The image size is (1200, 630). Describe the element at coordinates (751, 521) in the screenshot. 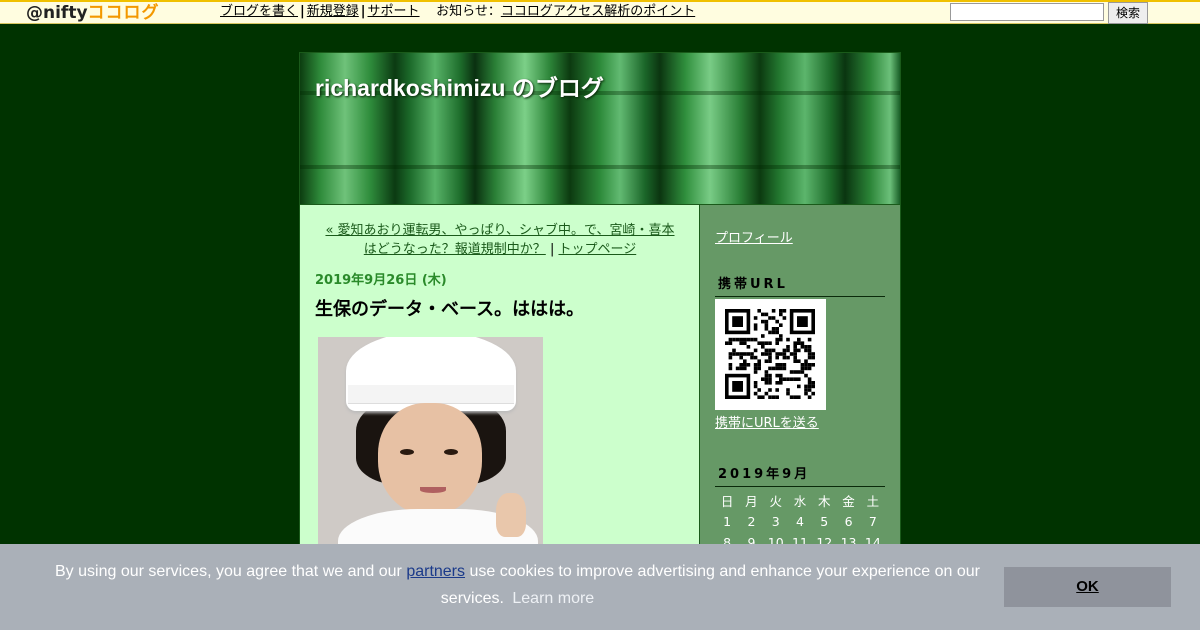

I see `calendar-day: 2` at that location.